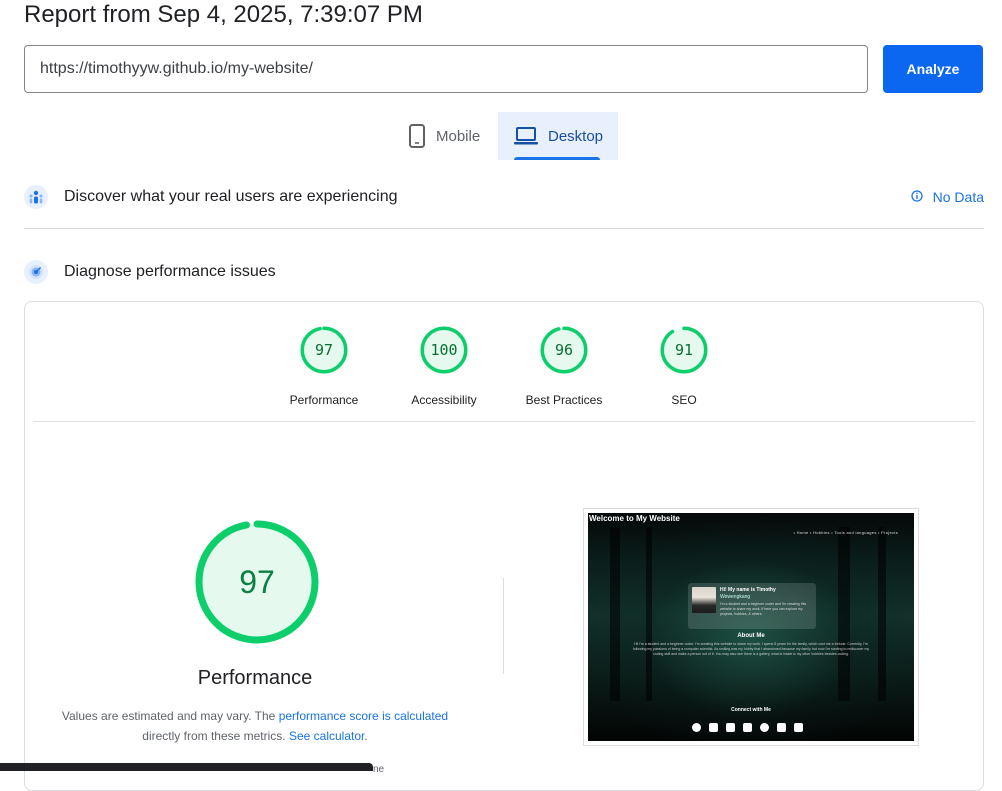 This screenshot has height=791, width=1002. I want to click on screenshot-social-icons, so click(747, 727).